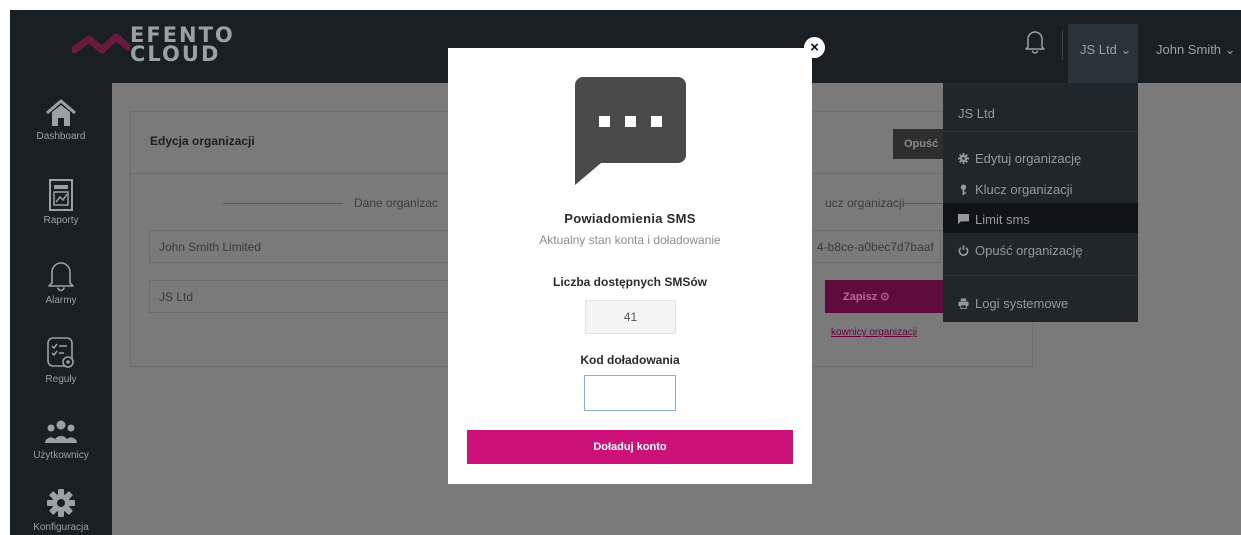  I want to click on dropdown-header-org: JS Ltd, so click(1040, 112).